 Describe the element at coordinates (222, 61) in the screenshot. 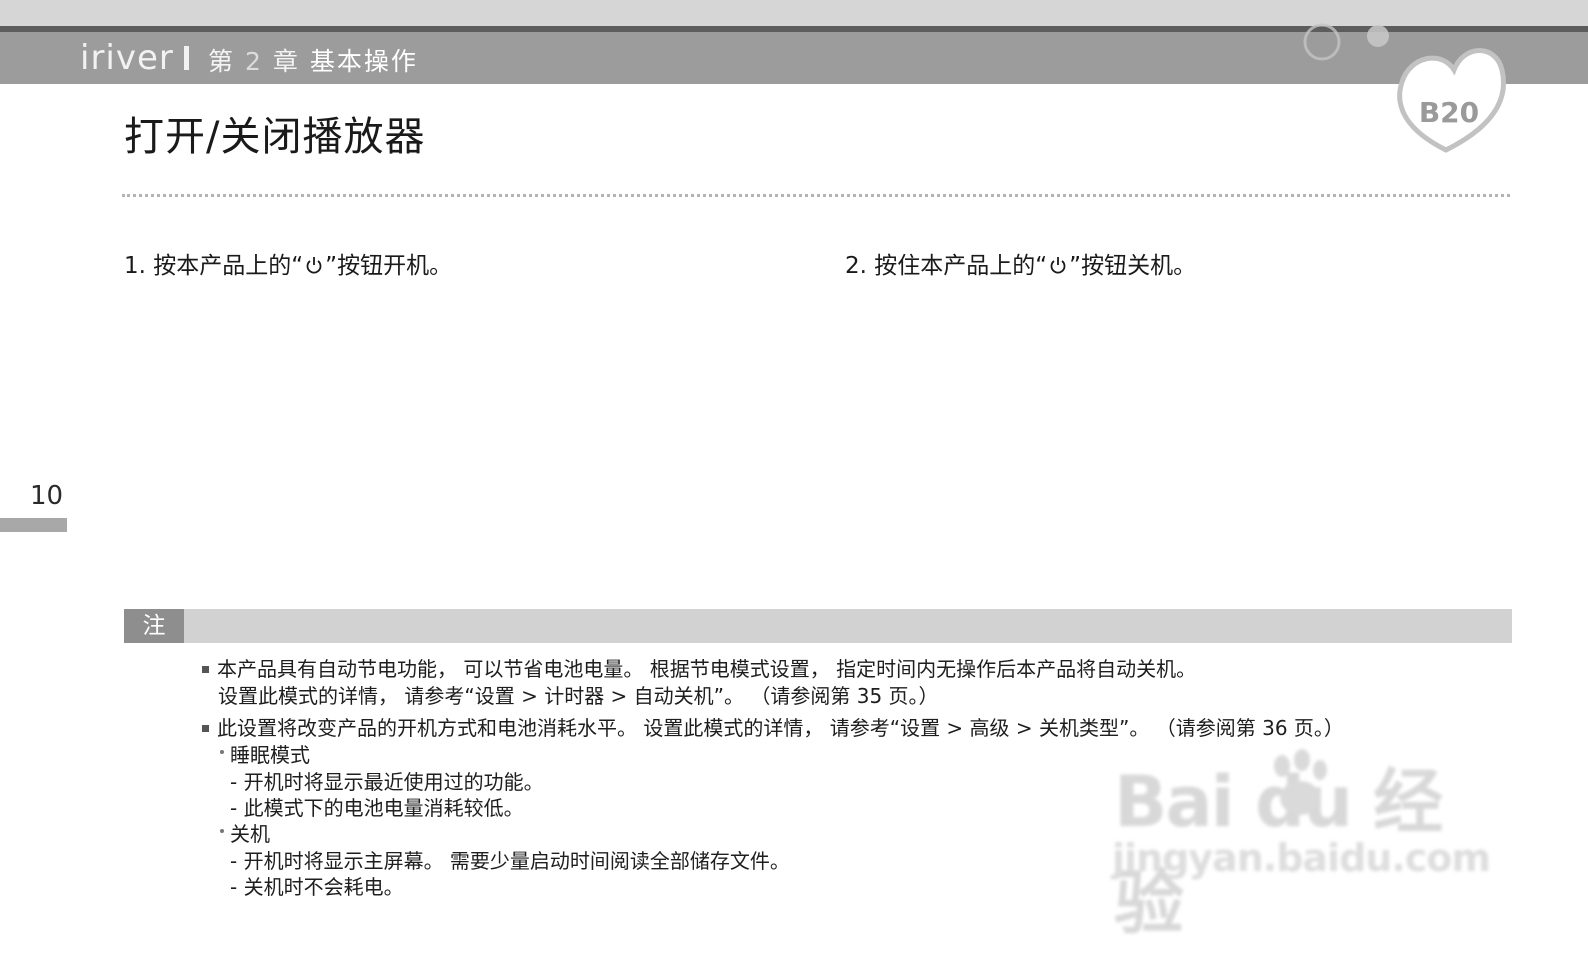

I see `chapter-prefix: 第` at that location.